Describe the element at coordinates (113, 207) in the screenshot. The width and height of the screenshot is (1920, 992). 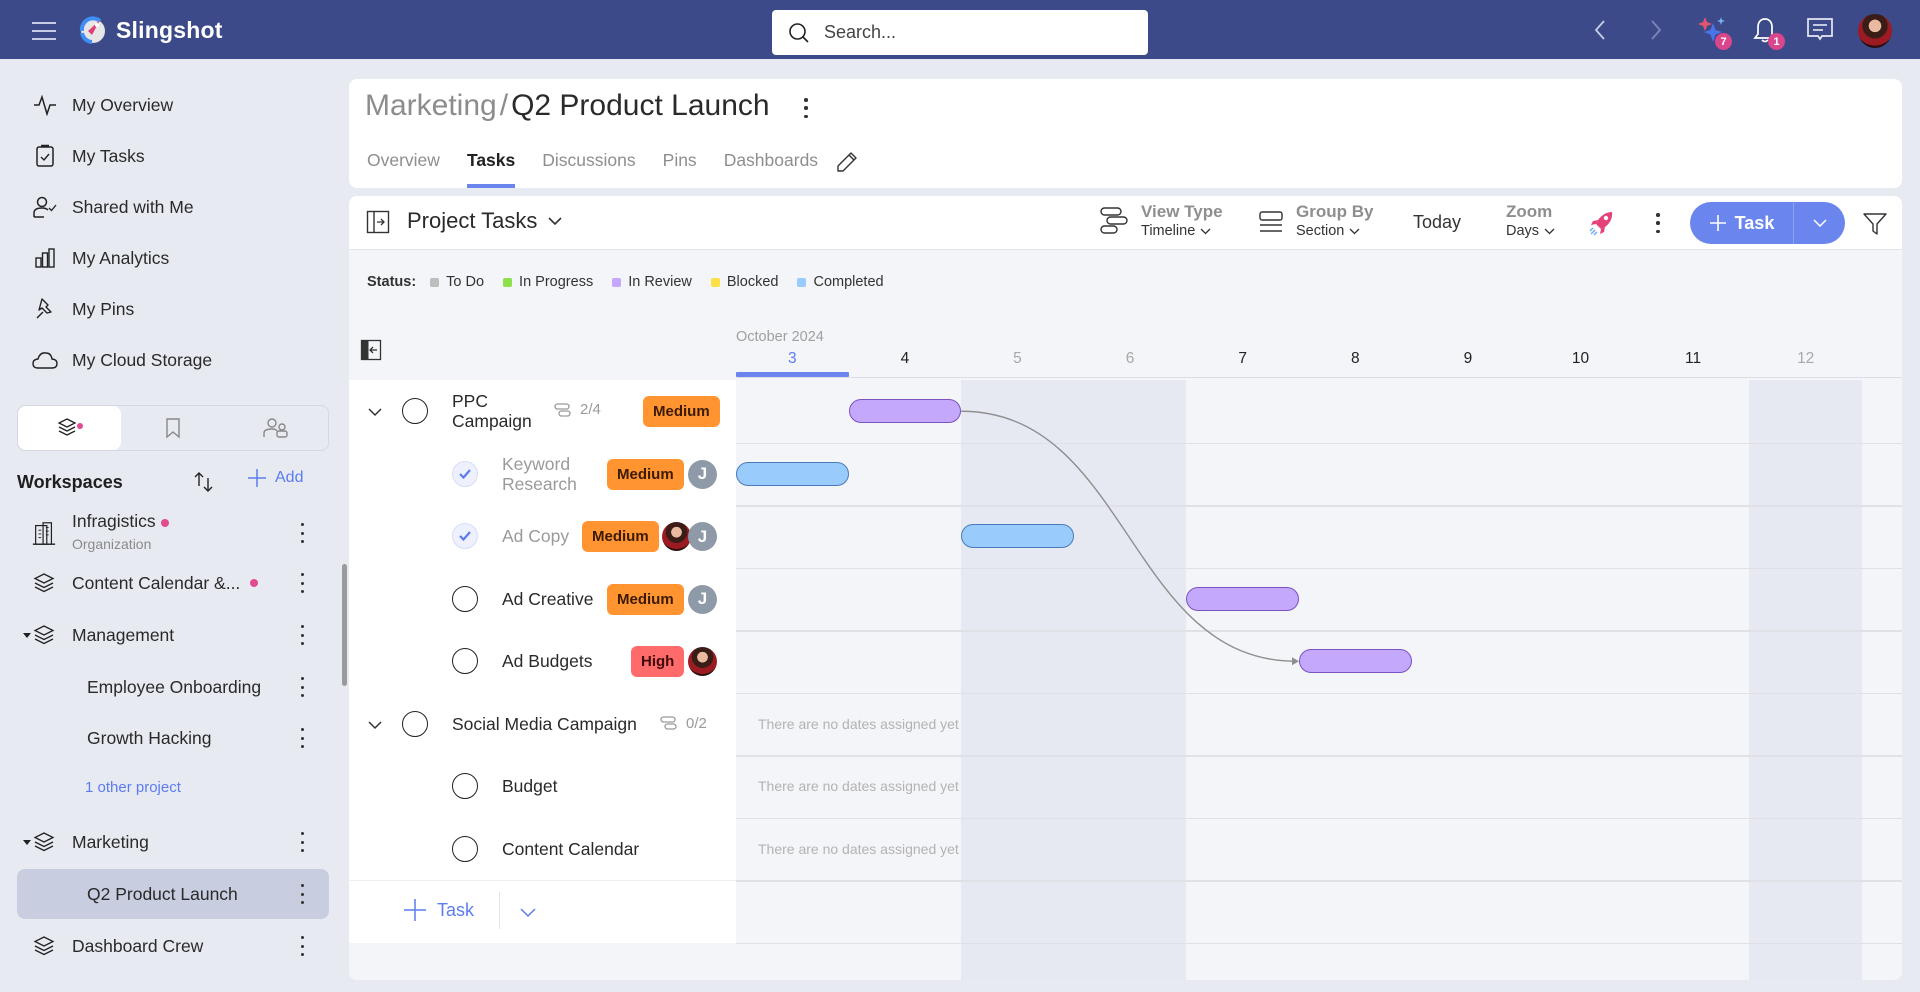
I see `nav-shared-with-me: Shared with Me` at that location.